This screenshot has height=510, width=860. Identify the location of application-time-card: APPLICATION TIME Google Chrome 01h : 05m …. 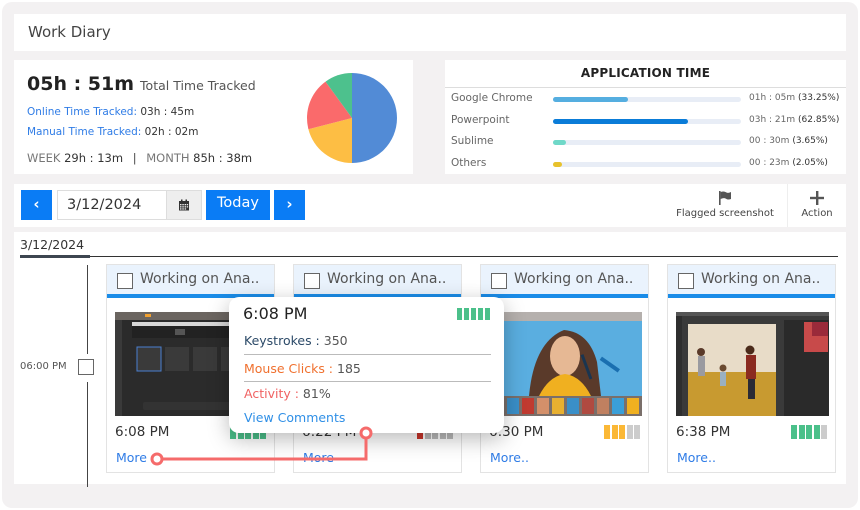
(645, 117).